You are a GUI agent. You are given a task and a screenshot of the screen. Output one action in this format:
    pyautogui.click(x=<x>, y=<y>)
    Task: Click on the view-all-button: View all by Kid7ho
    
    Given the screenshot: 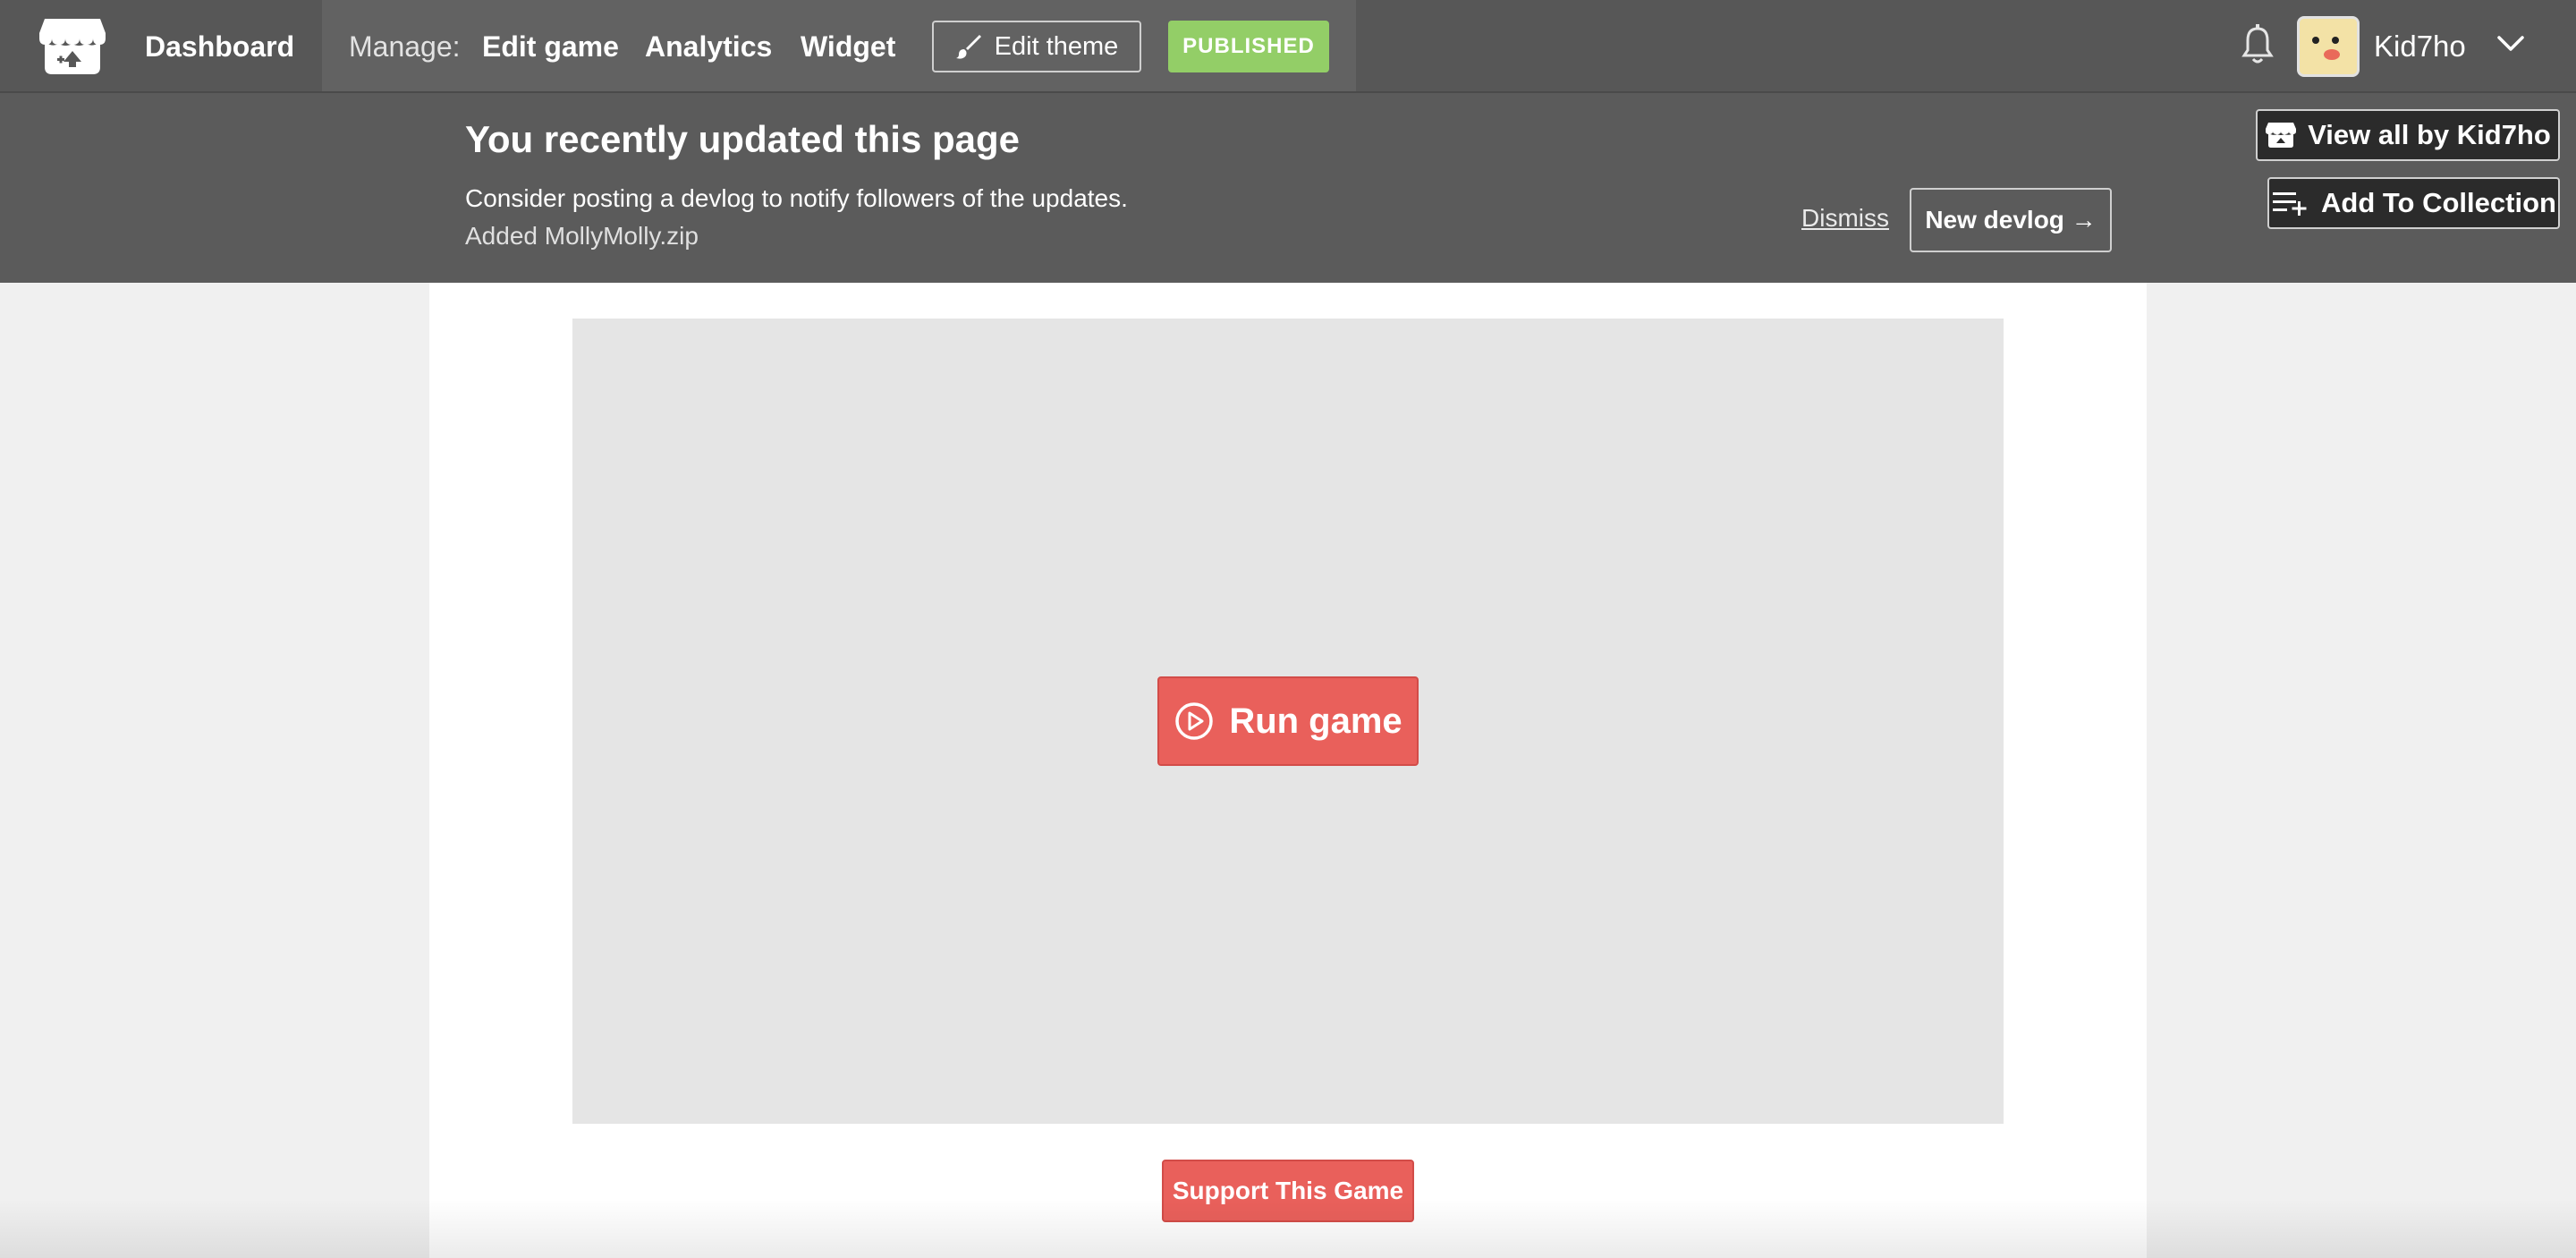 What is the action you would take?
    pyautogui.click(x=2408, y=135)
    